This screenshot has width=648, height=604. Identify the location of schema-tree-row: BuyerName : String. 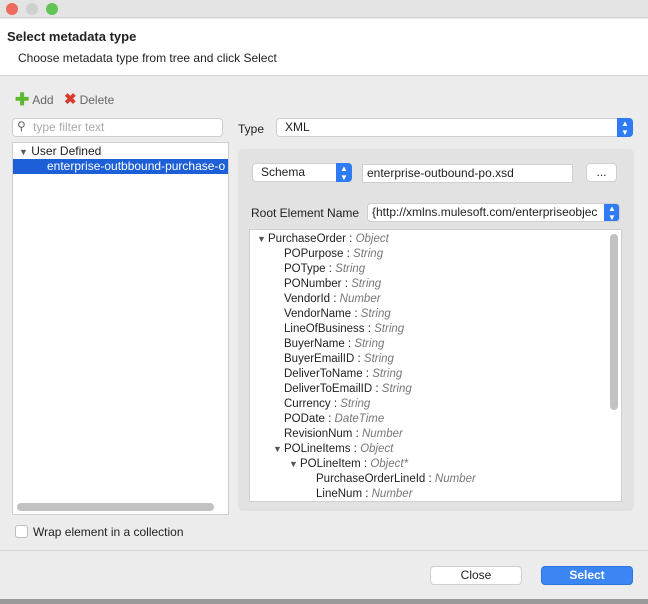
(334, 344).